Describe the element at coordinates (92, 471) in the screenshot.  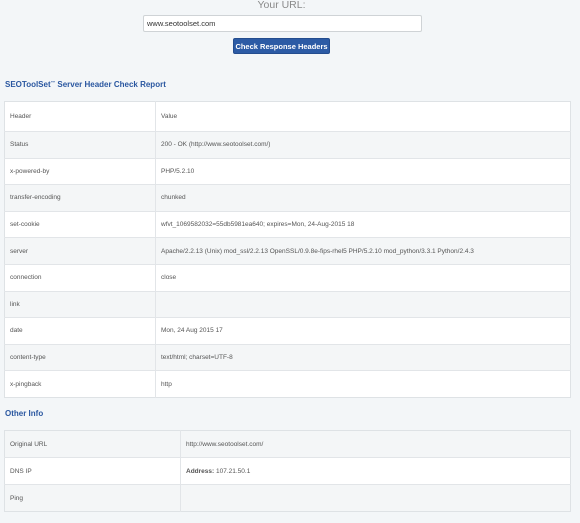
I see `info-label-dns-ip: DNS IP` at that location.